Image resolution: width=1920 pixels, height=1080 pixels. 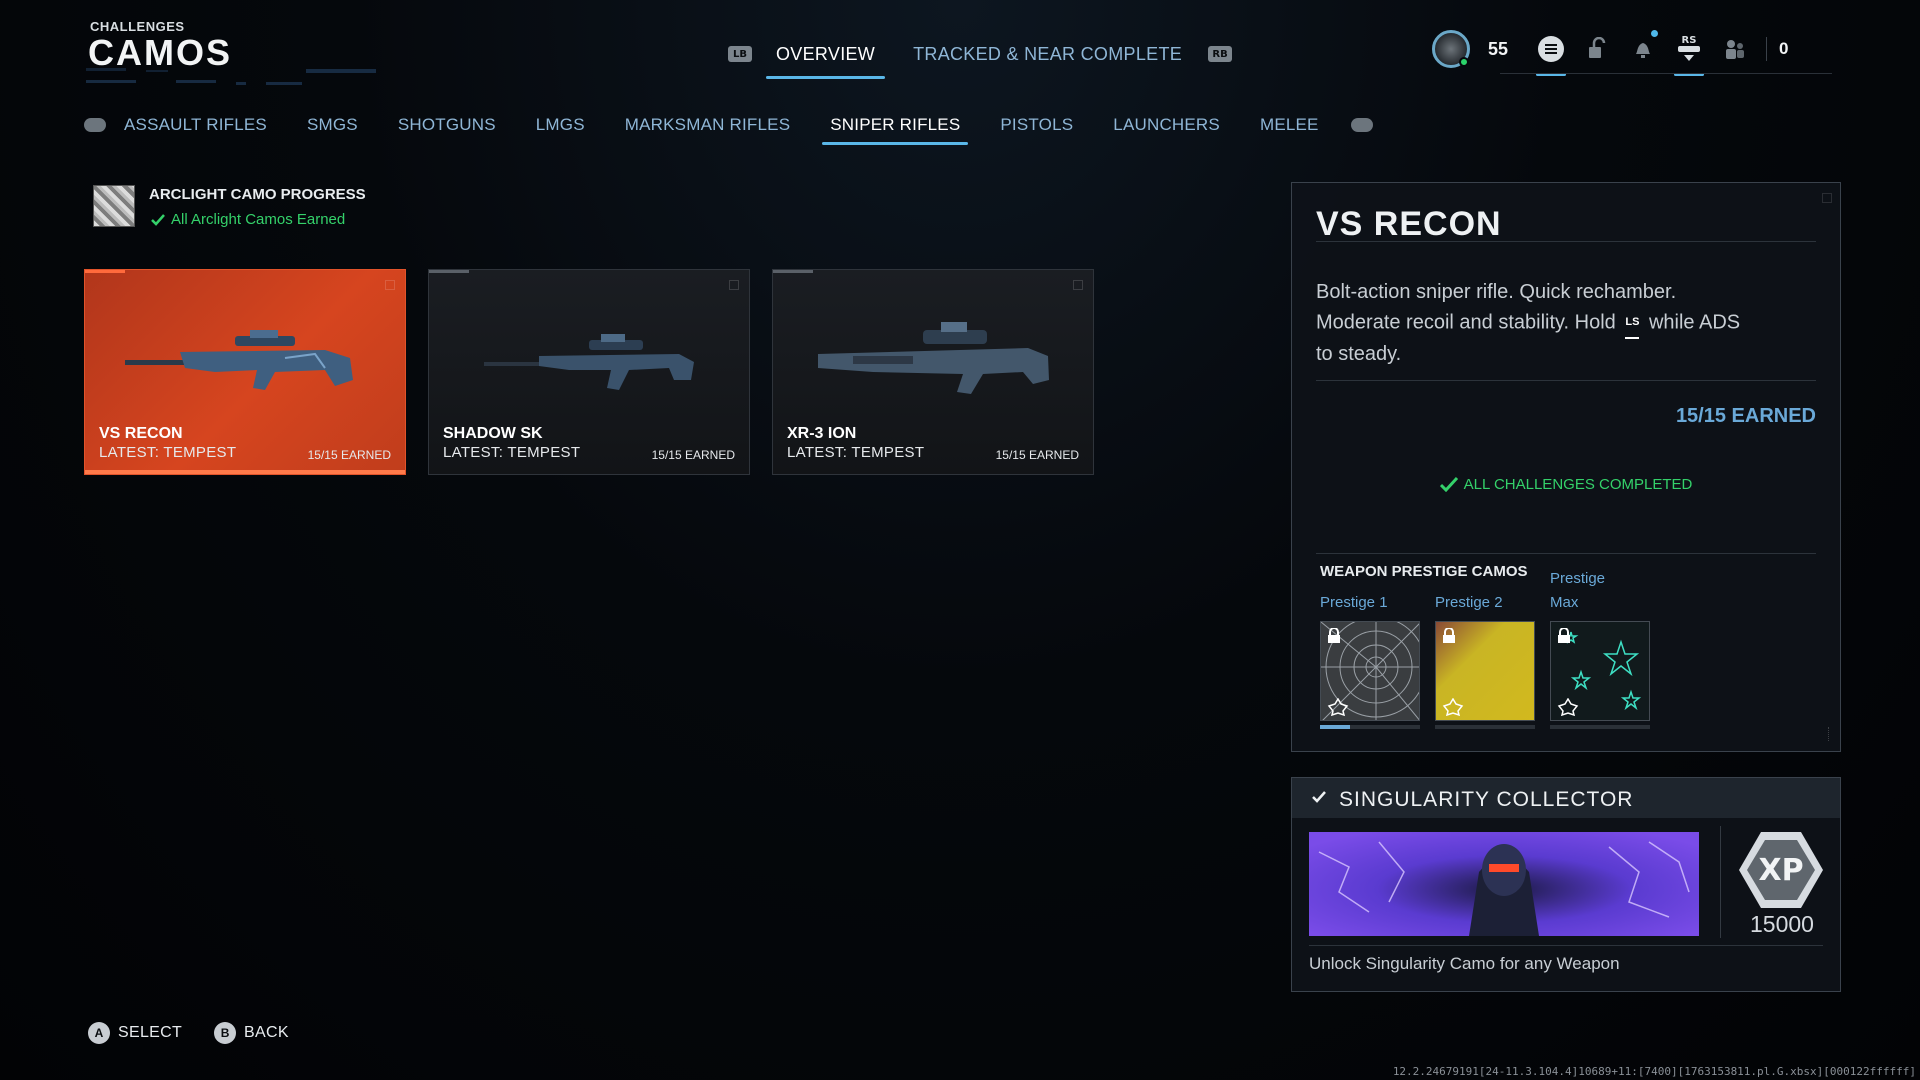 I want to click on description-text: Moderate recoil and stability. Hold, so click(x=1466, y=322).